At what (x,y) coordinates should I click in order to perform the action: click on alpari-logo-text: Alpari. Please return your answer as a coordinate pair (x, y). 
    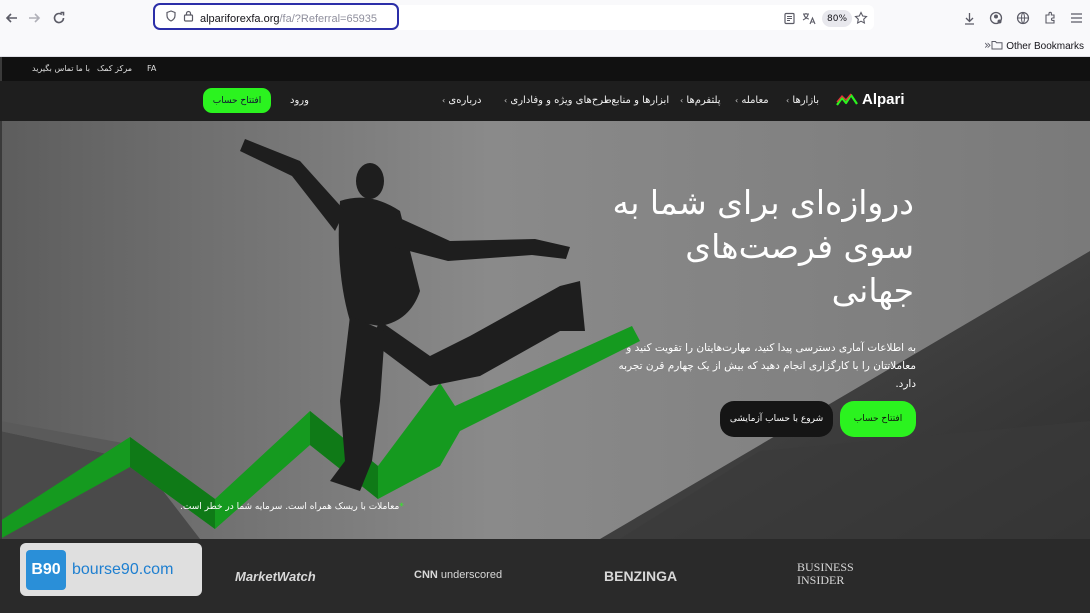
    Looking at the image, I should click on (883, 99).